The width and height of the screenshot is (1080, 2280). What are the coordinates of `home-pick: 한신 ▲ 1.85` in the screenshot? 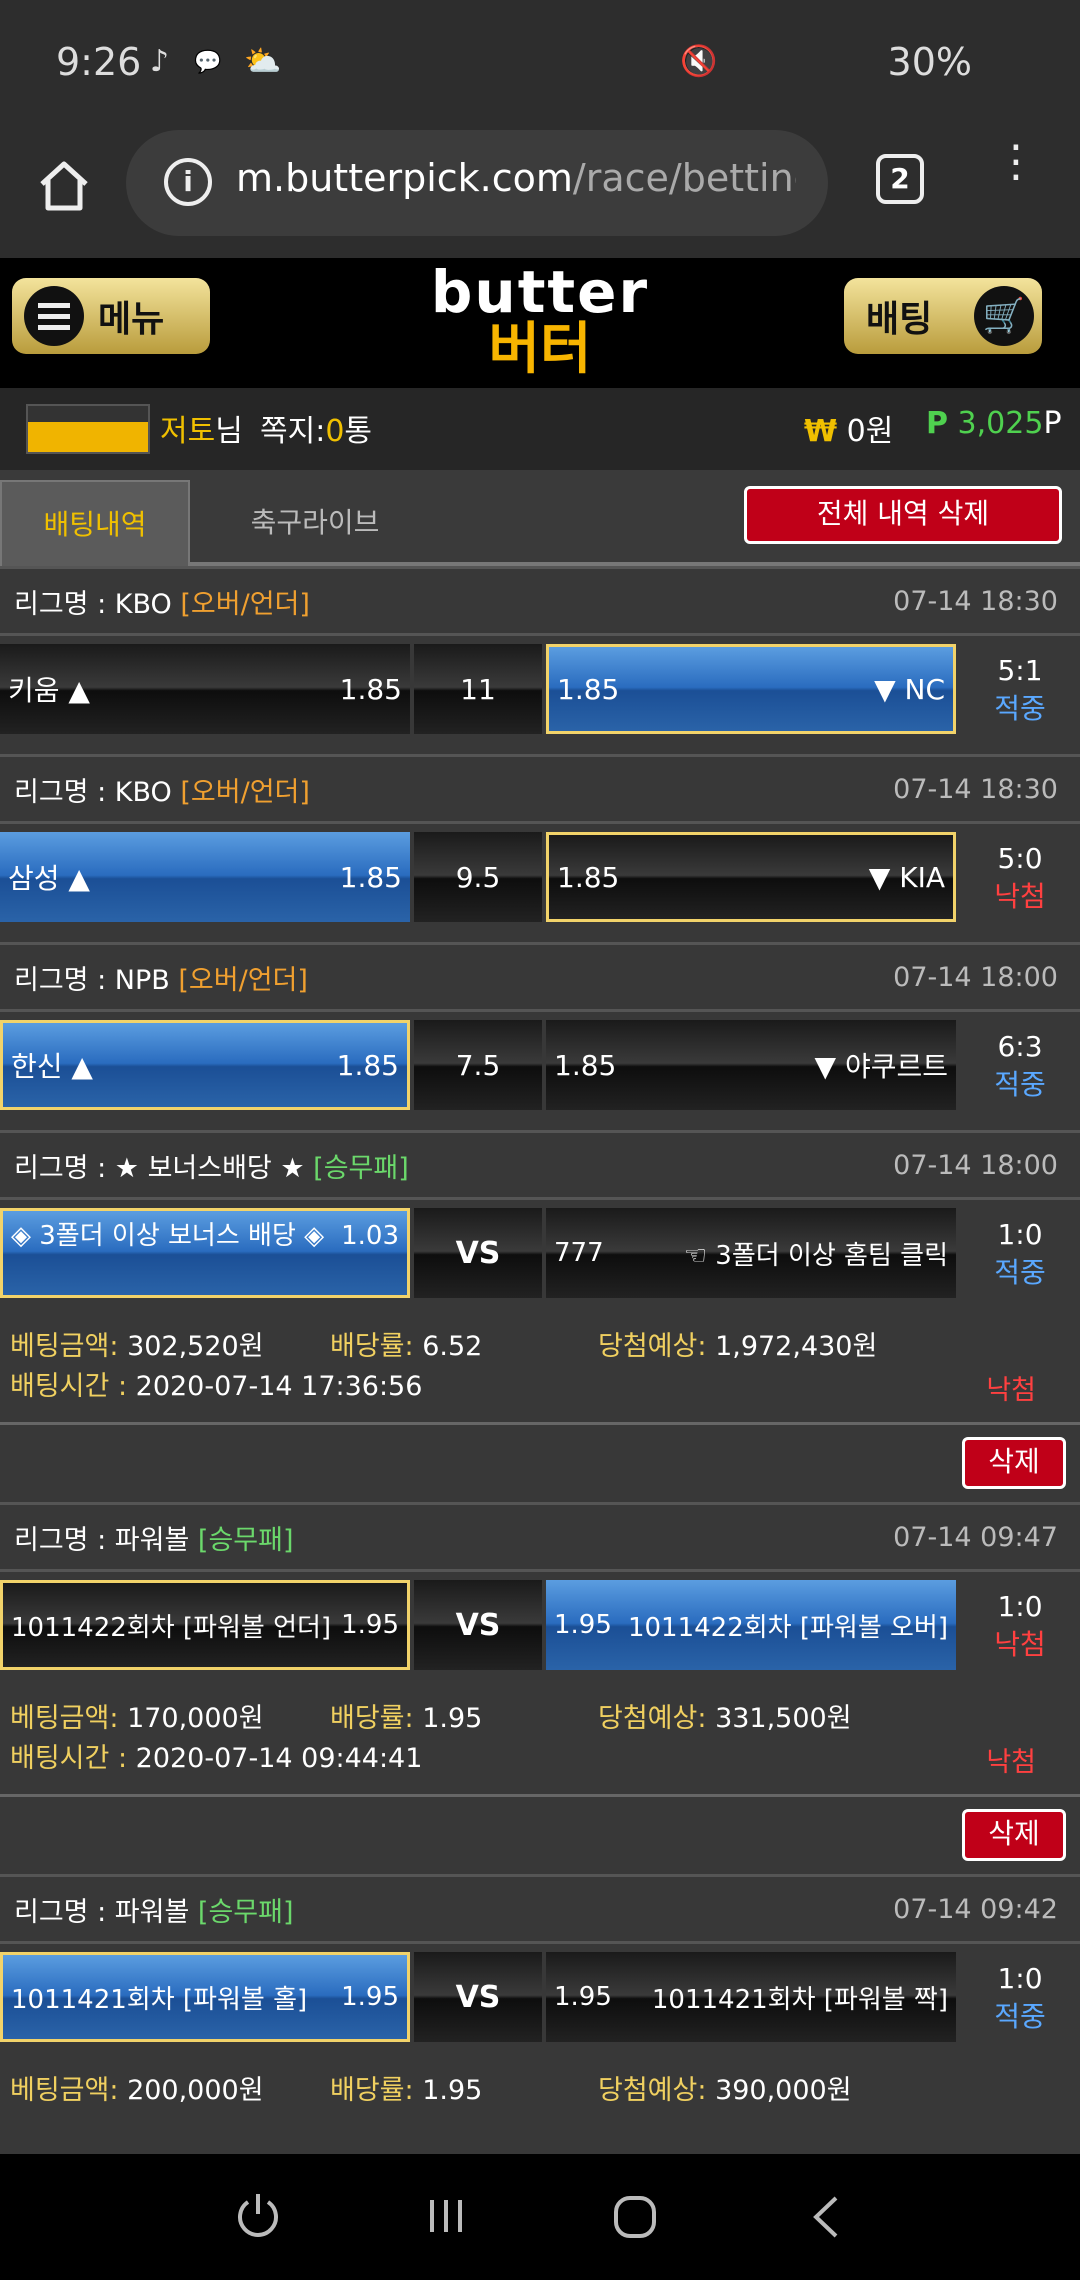 It's located at (205, 1065).